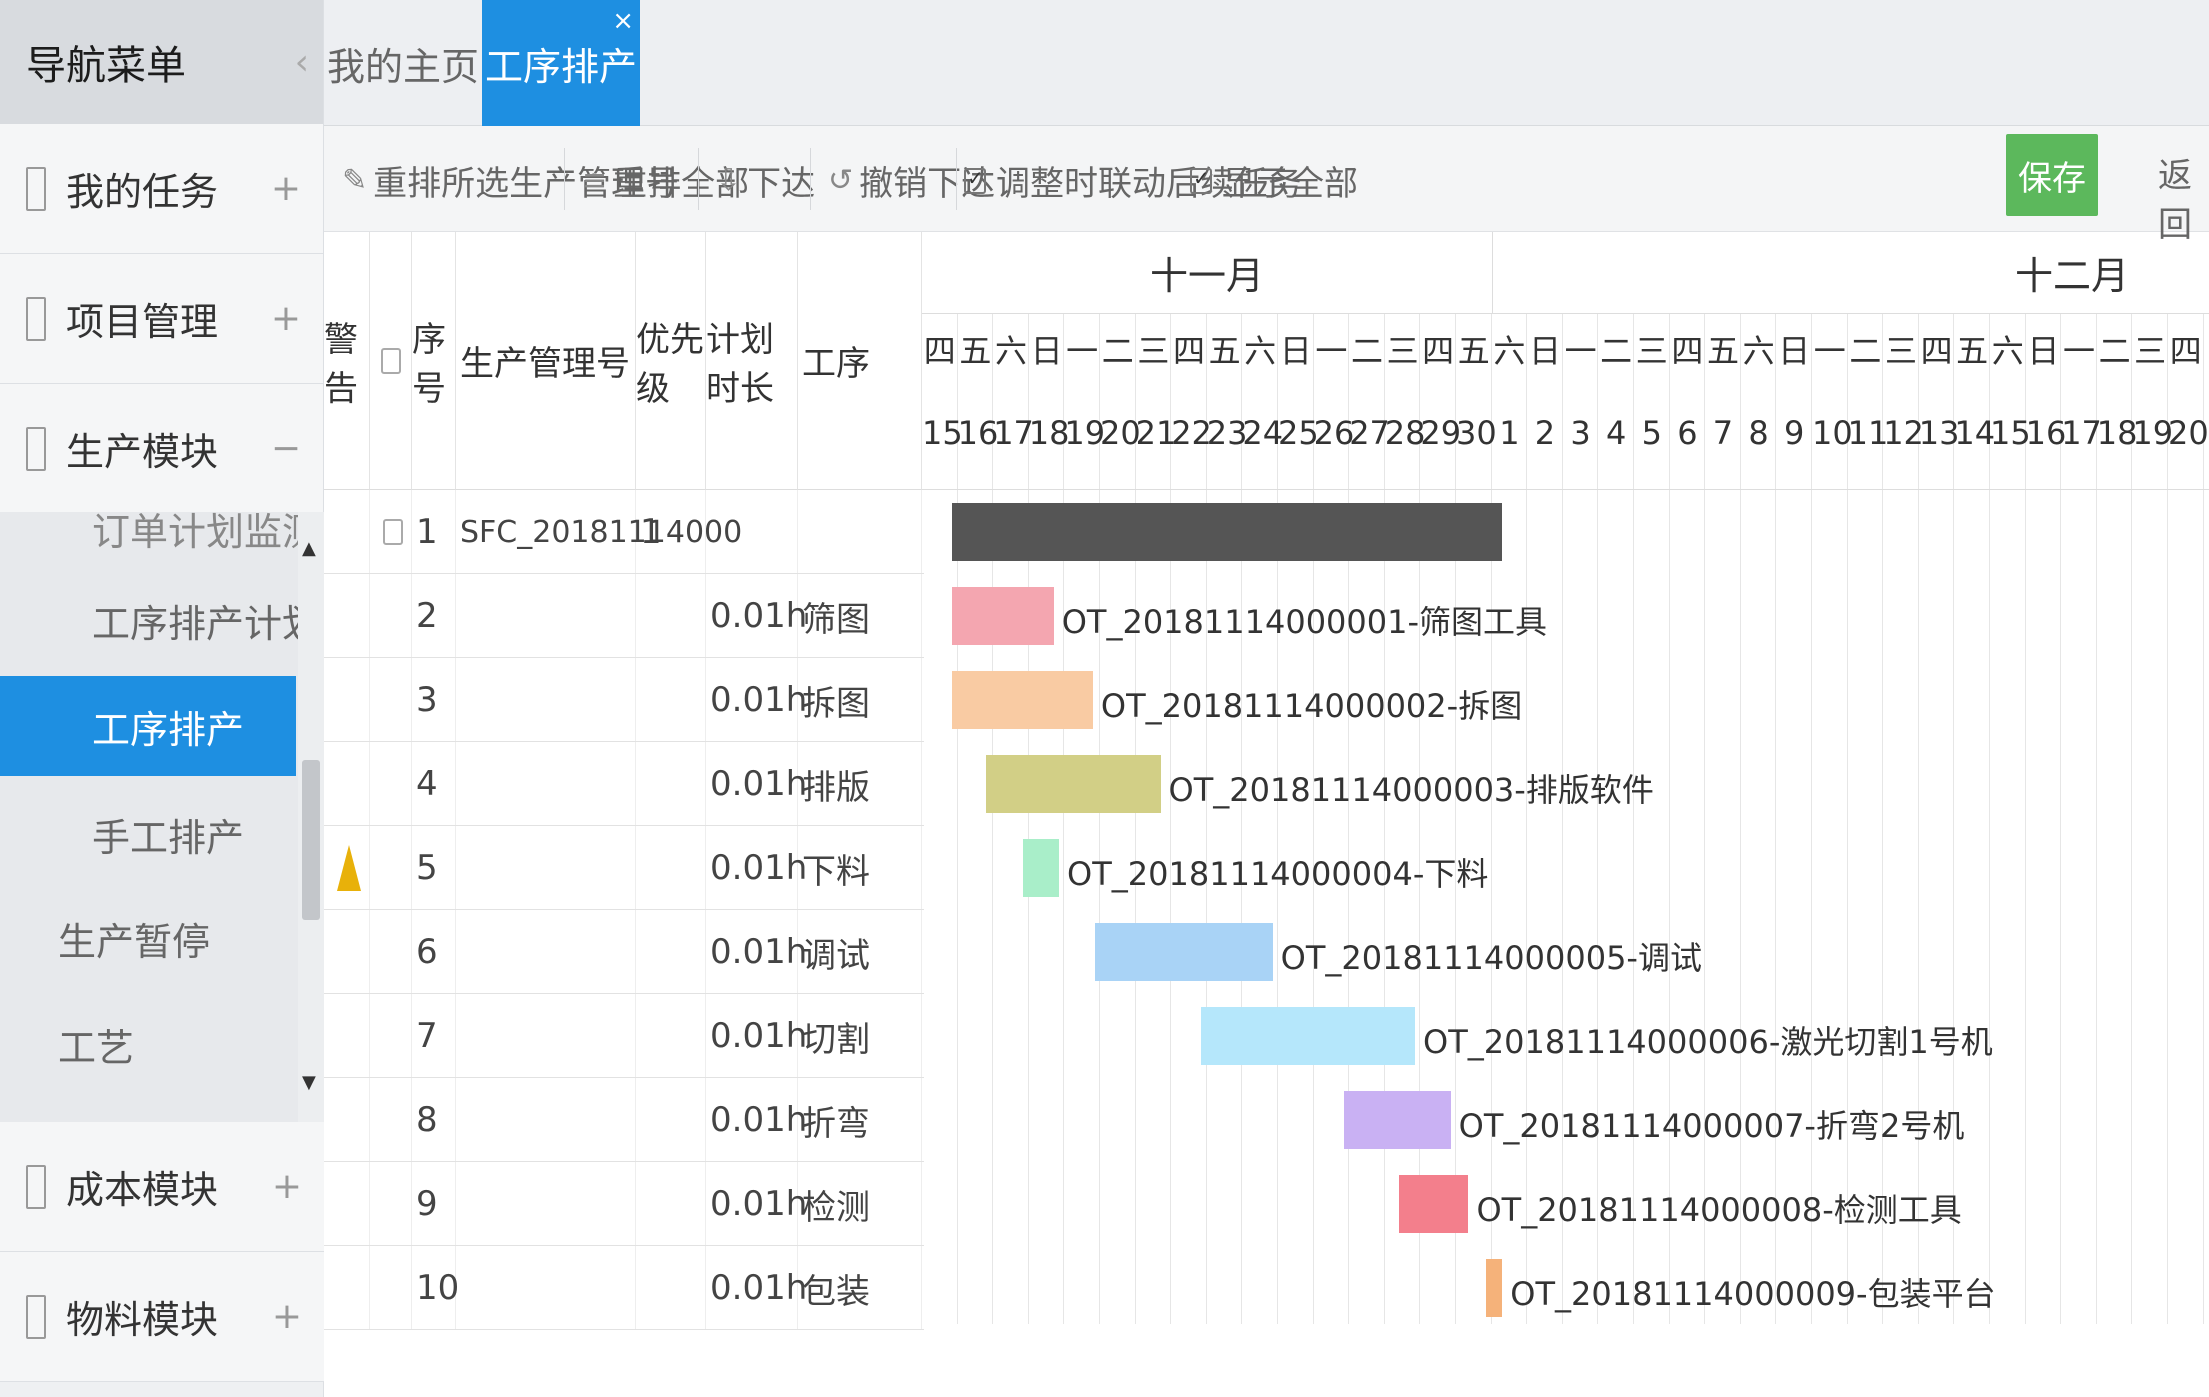 This screenshot has height=1397, width=2209. Describe the element at coordinates (2052, 175) in the screenshot. I see `save-button: 保存` at that location.